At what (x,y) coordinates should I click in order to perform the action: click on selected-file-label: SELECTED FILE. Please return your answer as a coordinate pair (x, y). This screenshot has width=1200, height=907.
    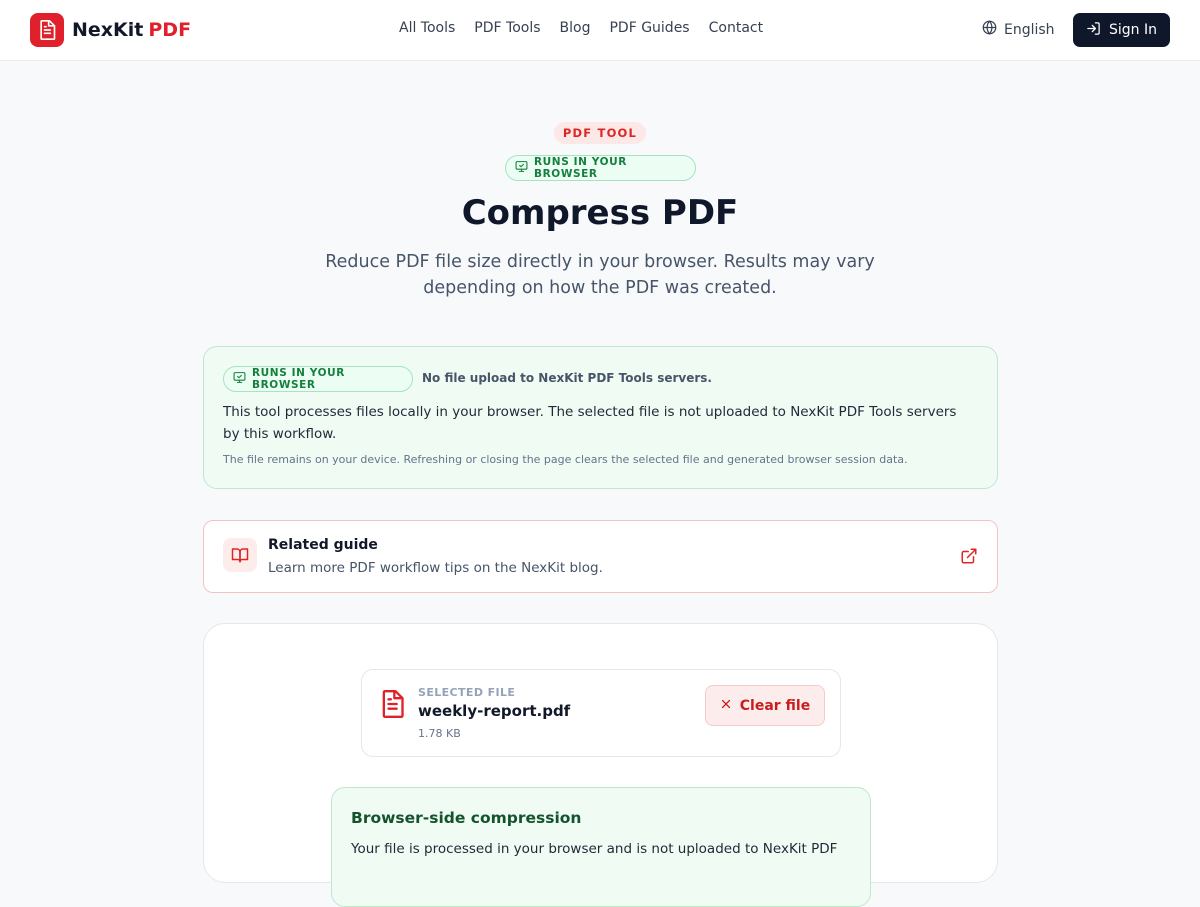
    Looking at the image, I should click on (467, 692).